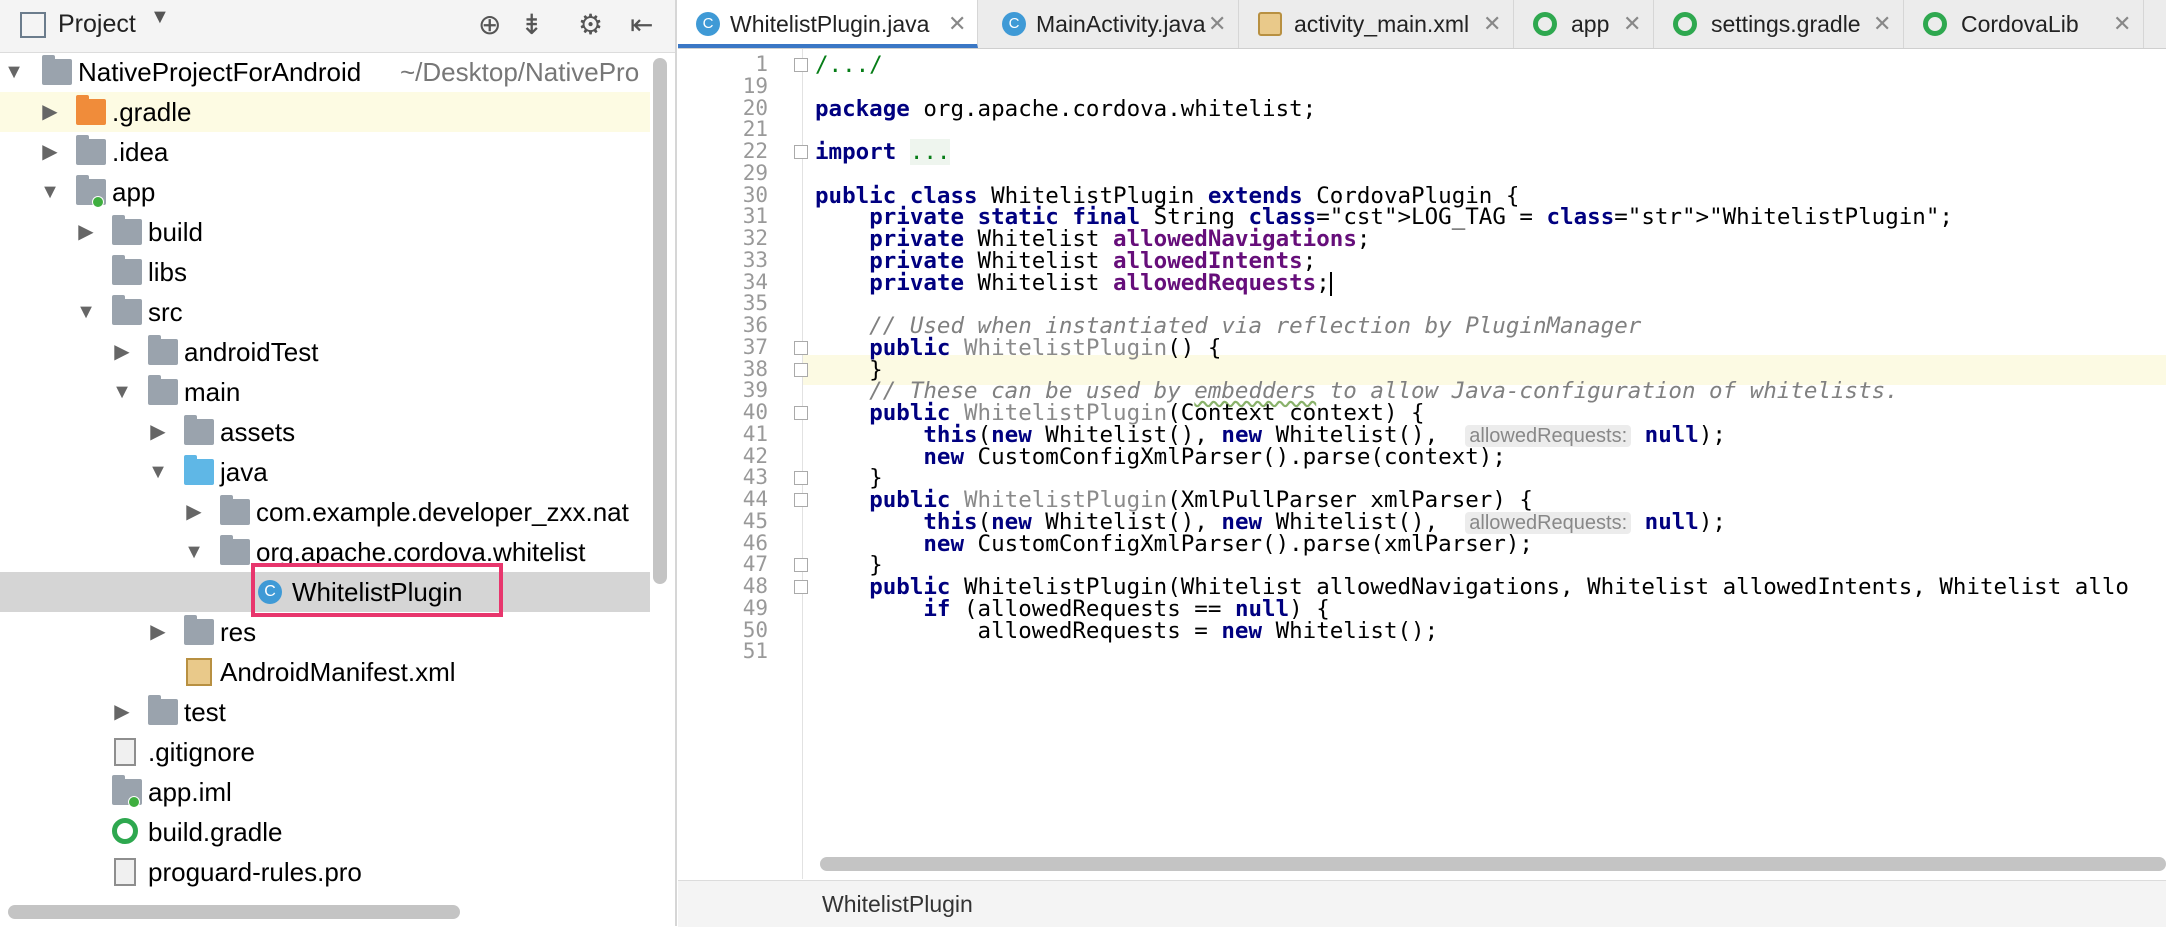  What do you see at coordinates (1127, 631) in the screenshot?
I see `code-line: allowedRequests = new Whitelist();` at bounding box center [1127, 631].